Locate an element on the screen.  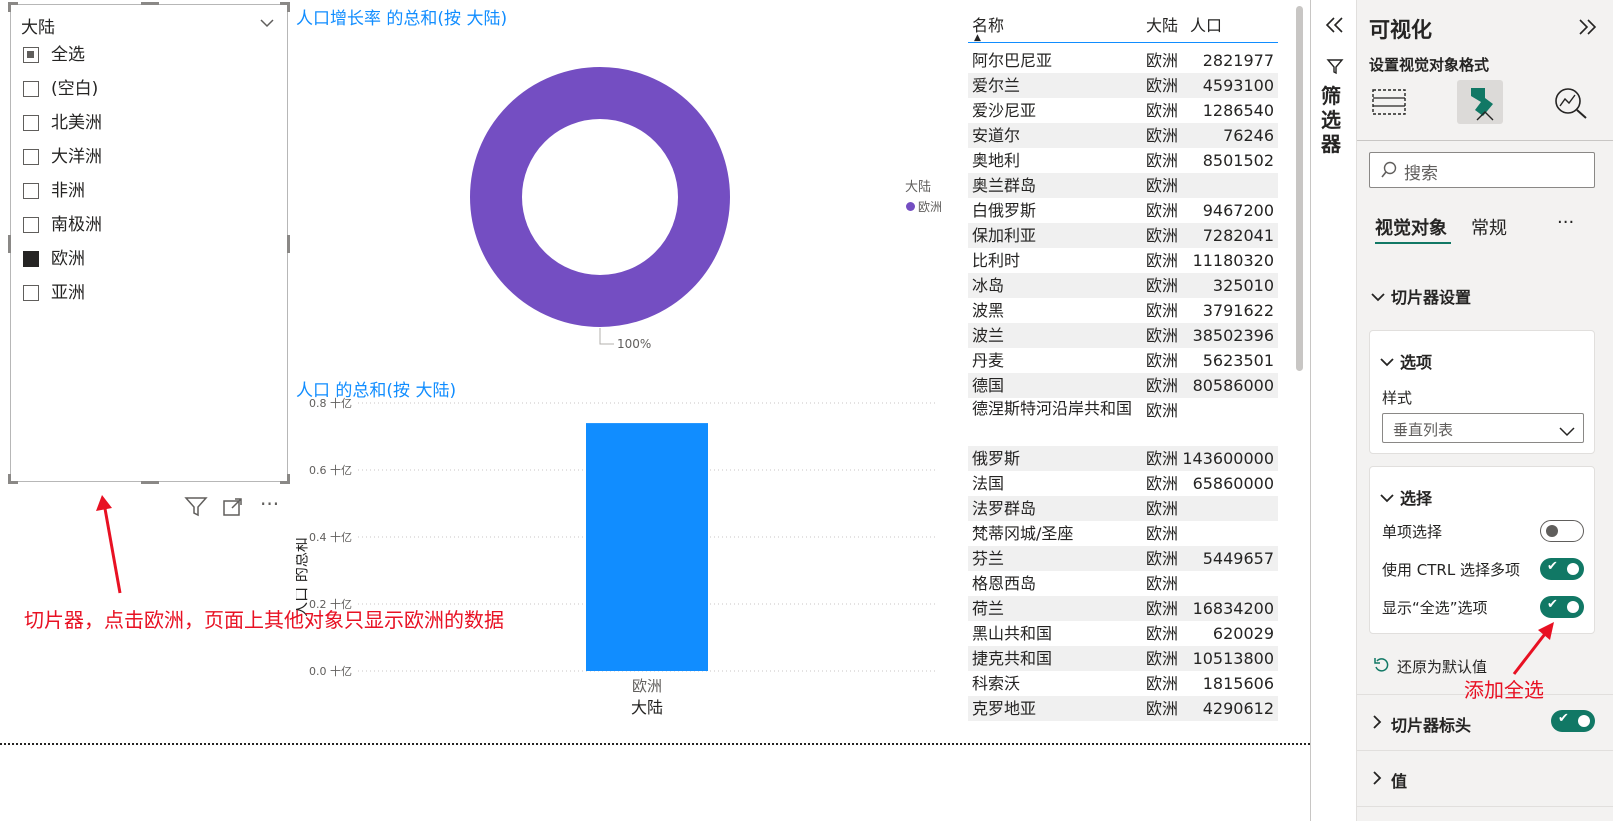
tab-visual: 视觉对象 is located at coordinates (1411, 227).